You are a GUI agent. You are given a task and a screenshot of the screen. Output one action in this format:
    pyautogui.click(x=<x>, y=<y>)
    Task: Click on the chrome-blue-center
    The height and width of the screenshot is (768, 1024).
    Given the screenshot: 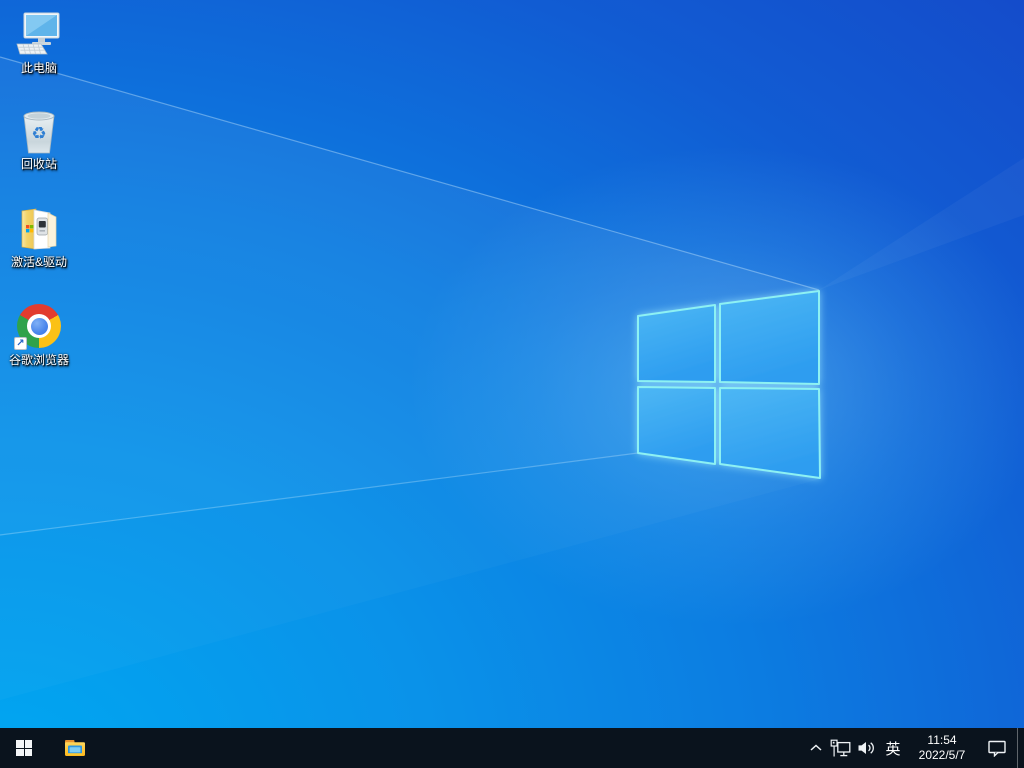 What is the action you would take?
    pyautogui.click(x=39, y=326)
    